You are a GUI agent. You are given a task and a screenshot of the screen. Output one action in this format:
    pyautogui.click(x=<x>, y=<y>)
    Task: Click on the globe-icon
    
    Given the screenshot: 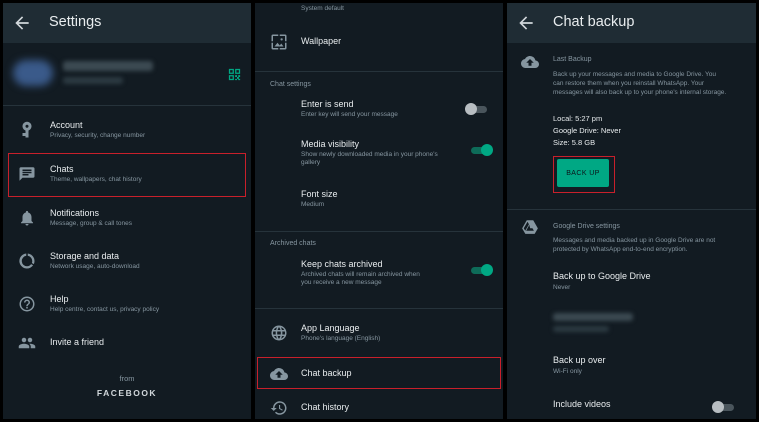 What is the action you would take?
    pyautogui.click(x=279, y=333)
    